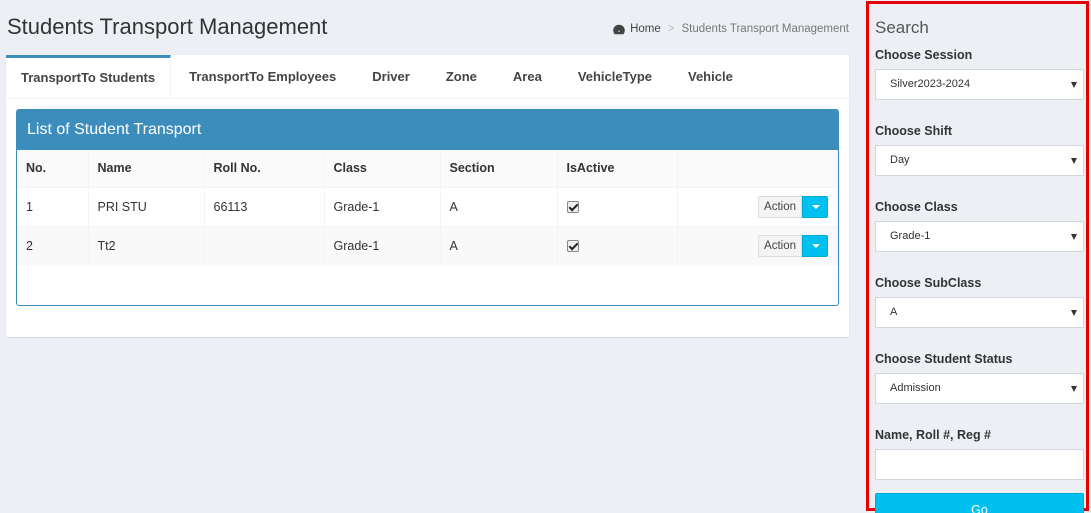 Image resolution: width=1091 pixels, height=513 pixels. What do you see at coordinates (89, 76) in the screenshot?
I see `tab-transport-to-students: TransportTo Students` at bounding box center [89, 76].